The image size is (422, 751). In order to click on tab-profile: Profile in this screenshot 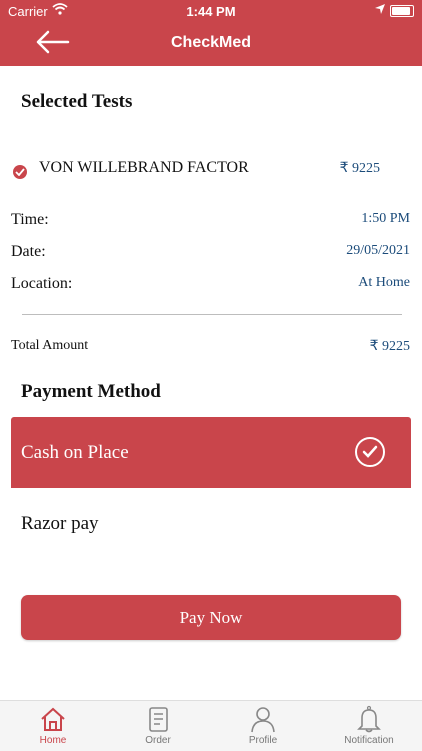, I will do `click(263, 728)`.